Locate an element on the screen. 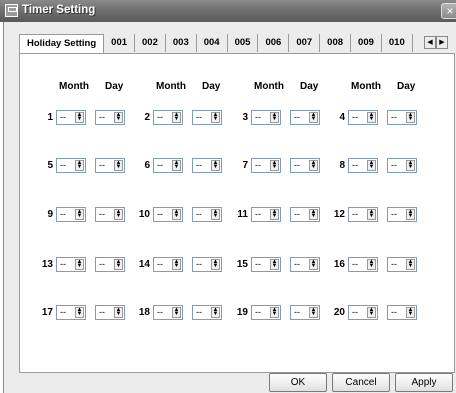  tab-002: 002 is located at coordinates (150, 43).